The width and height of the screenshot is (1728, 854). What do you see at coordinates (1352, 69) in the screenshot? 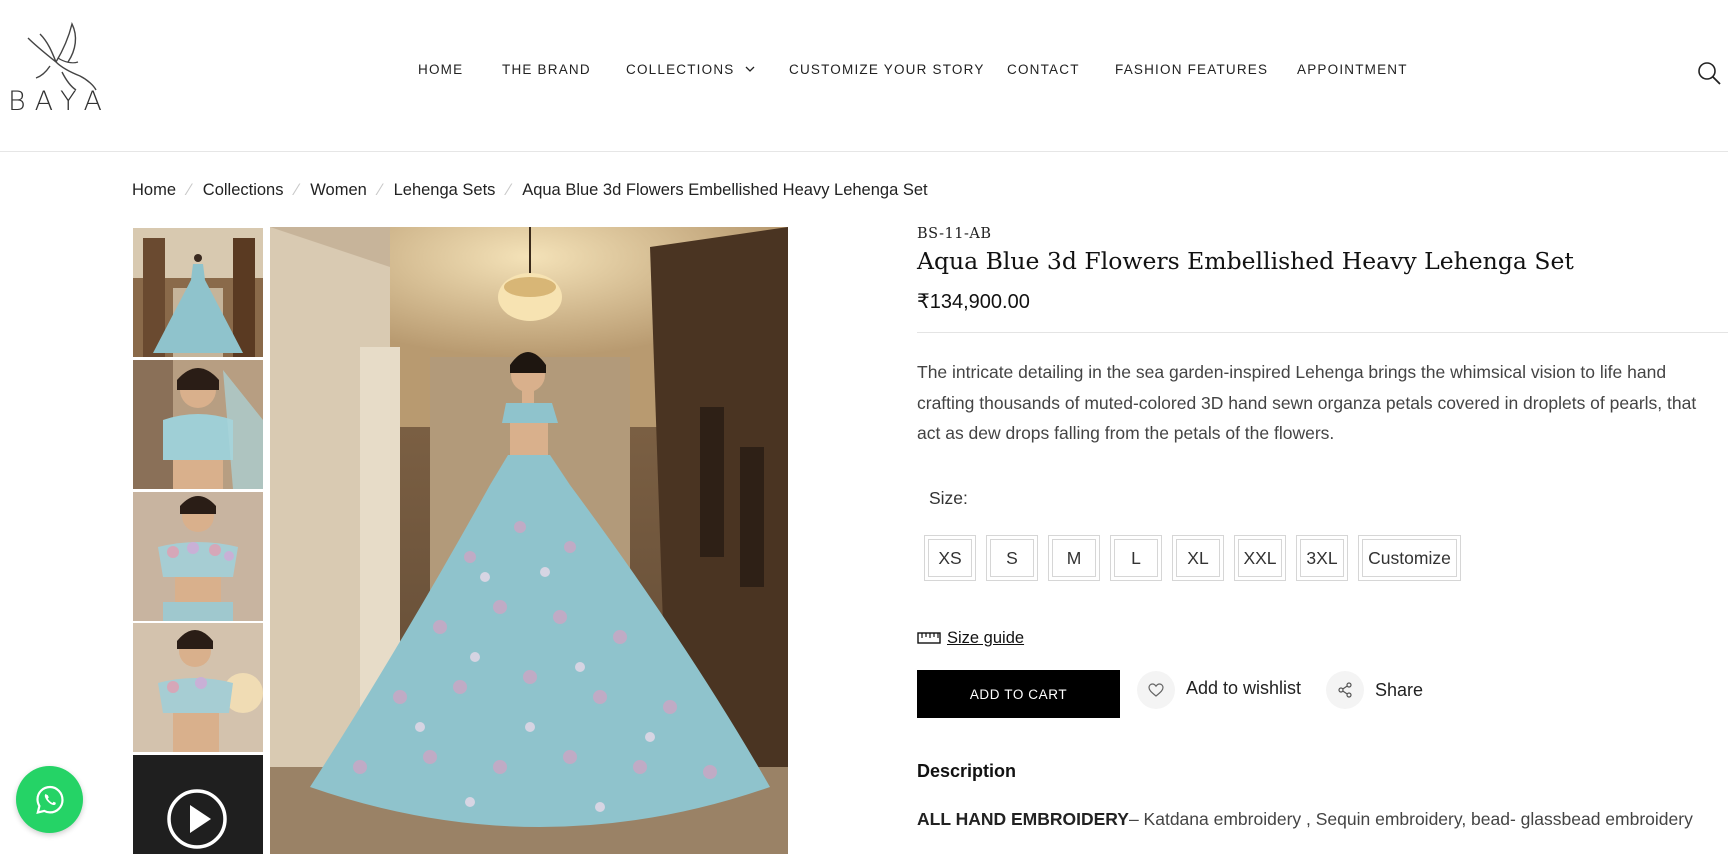
I see `nav-appointment: APPOINTMENT` at bounding box center [1352, 69].